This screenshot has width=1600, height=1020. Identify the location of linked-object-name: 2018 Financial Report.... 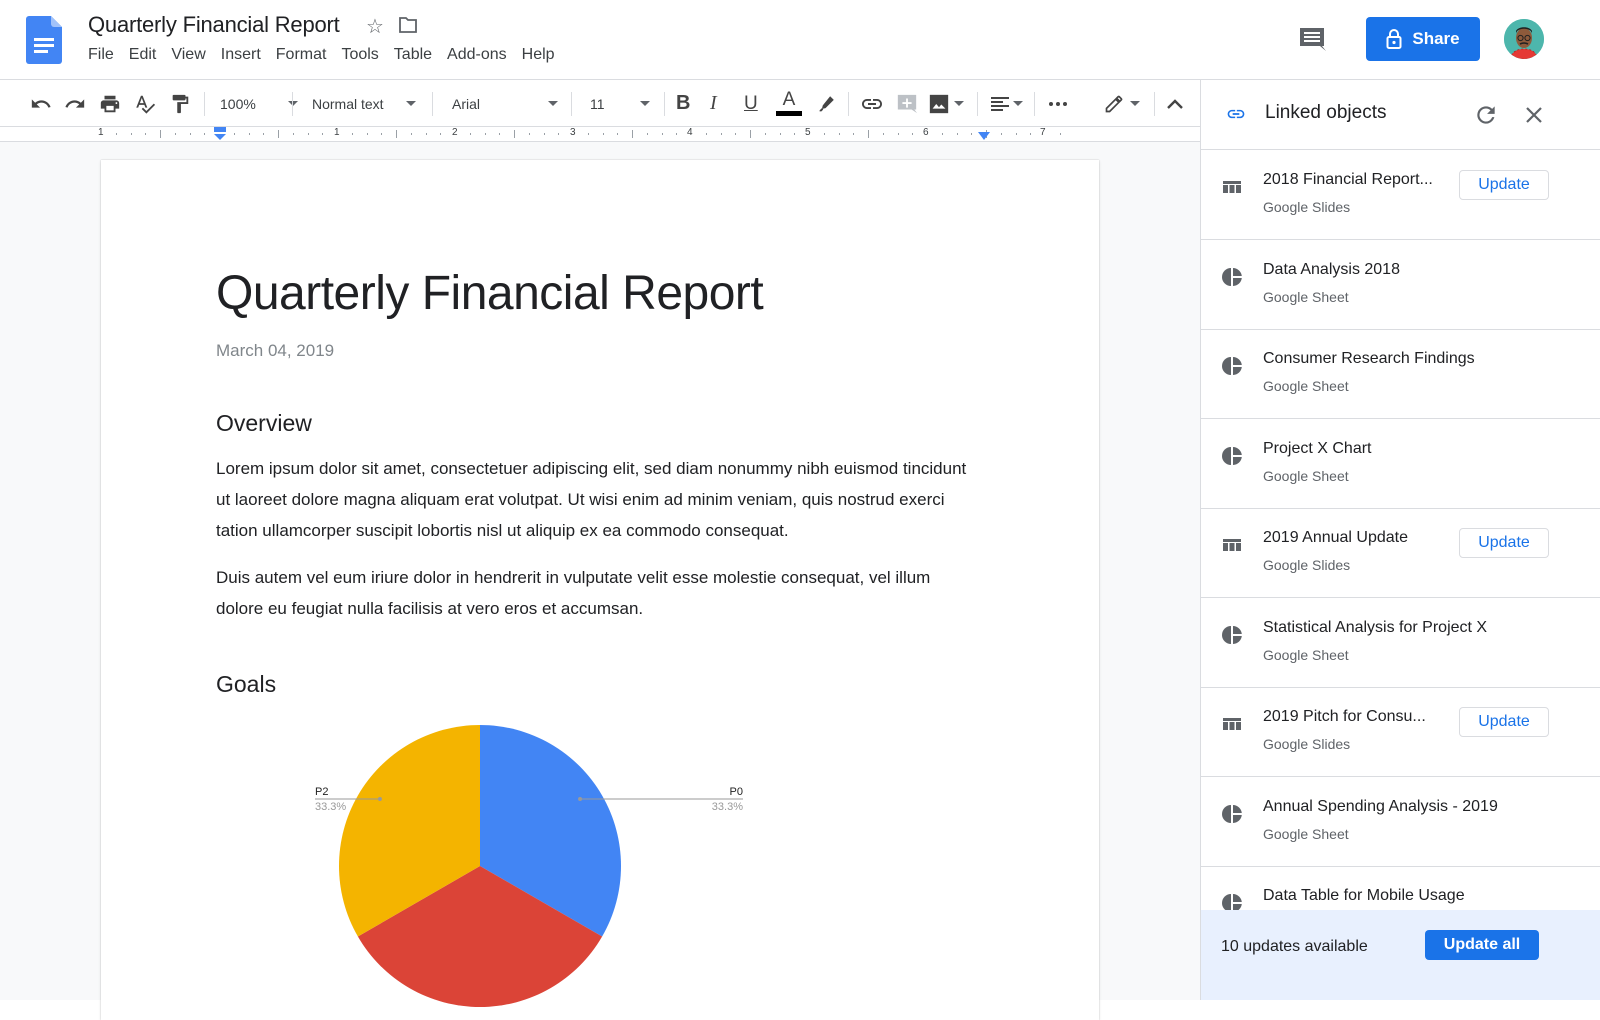
(1348, 179).